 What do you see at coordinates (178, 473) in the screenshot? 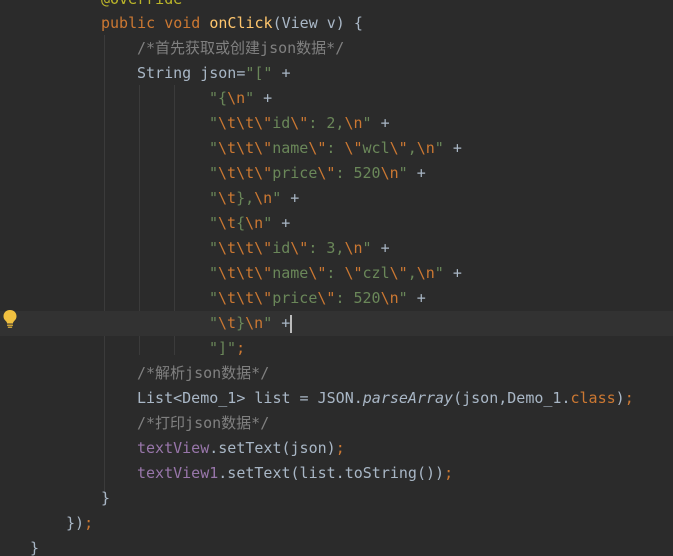
I see `code-token: textView1` at bounding box center [178, 473].